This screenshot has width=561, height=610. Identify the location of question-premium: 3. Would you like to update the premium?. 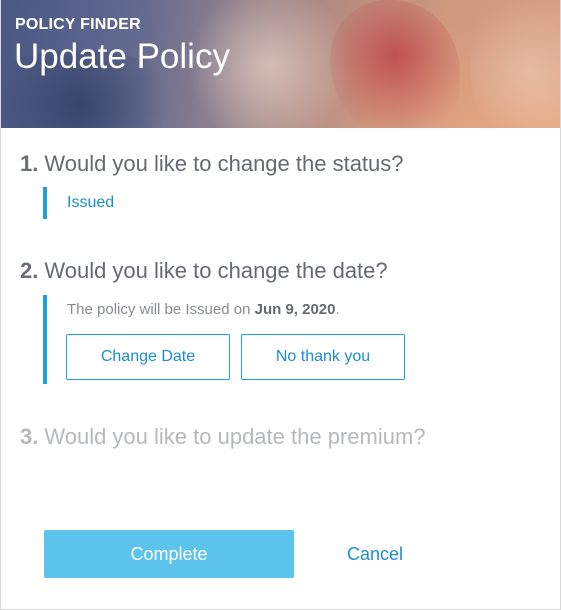
(223, 437).